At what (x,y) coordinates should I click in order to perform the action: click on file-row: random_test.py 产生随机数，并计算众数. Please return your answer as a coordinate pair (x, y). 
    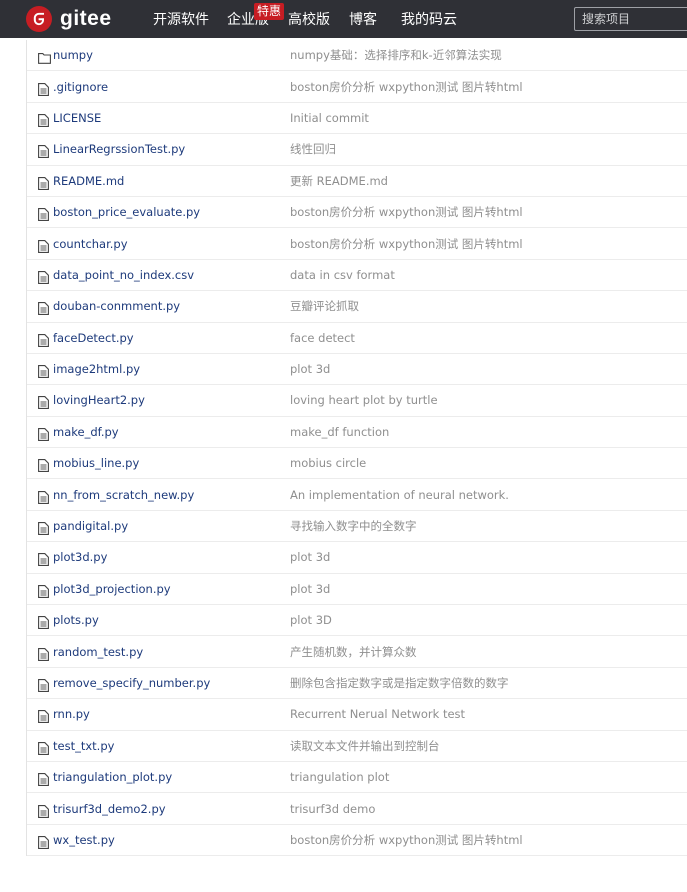
    Looking at the image, I should click on (357, 652).